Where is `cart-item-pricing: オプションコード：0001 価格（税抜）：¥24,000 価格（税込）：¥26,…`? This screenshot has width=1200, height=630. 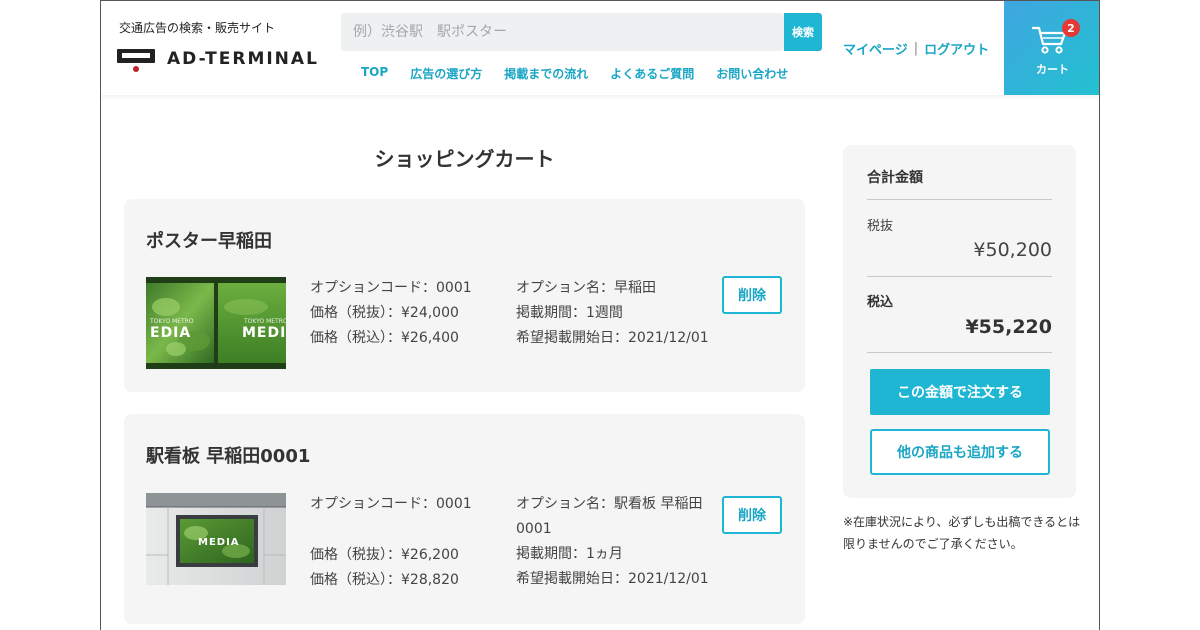 cart-item-pricing: オプションコード：0001 価格（税抜）：¥24,000 価格（税込）：¥26,… is located at coordinates (391, 313).